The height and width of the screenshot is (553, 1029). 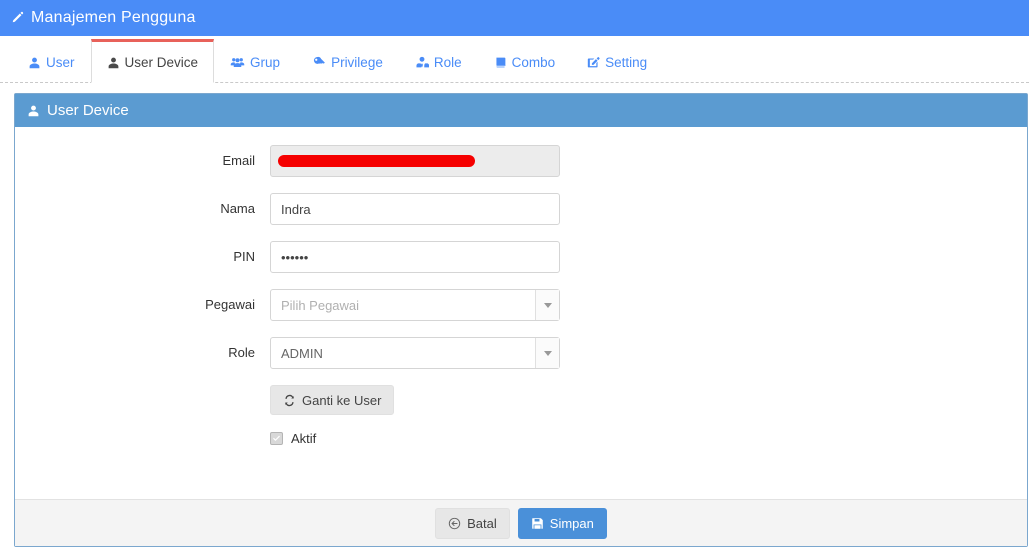 I want to click on switch-spacer, so click(x=142, y=389).